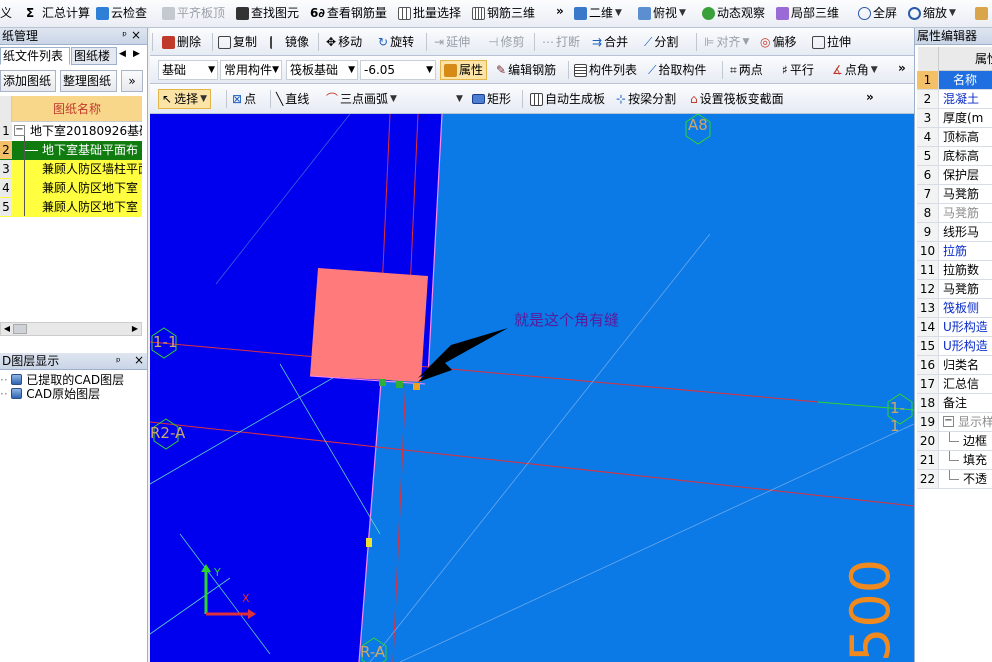 Image resolution: width=992 pixels, height=662 pixels. Describe the element at coordinates (503, 13) in the screenshot. I see `rebar-3d-button: 钢筋三维` at that location.